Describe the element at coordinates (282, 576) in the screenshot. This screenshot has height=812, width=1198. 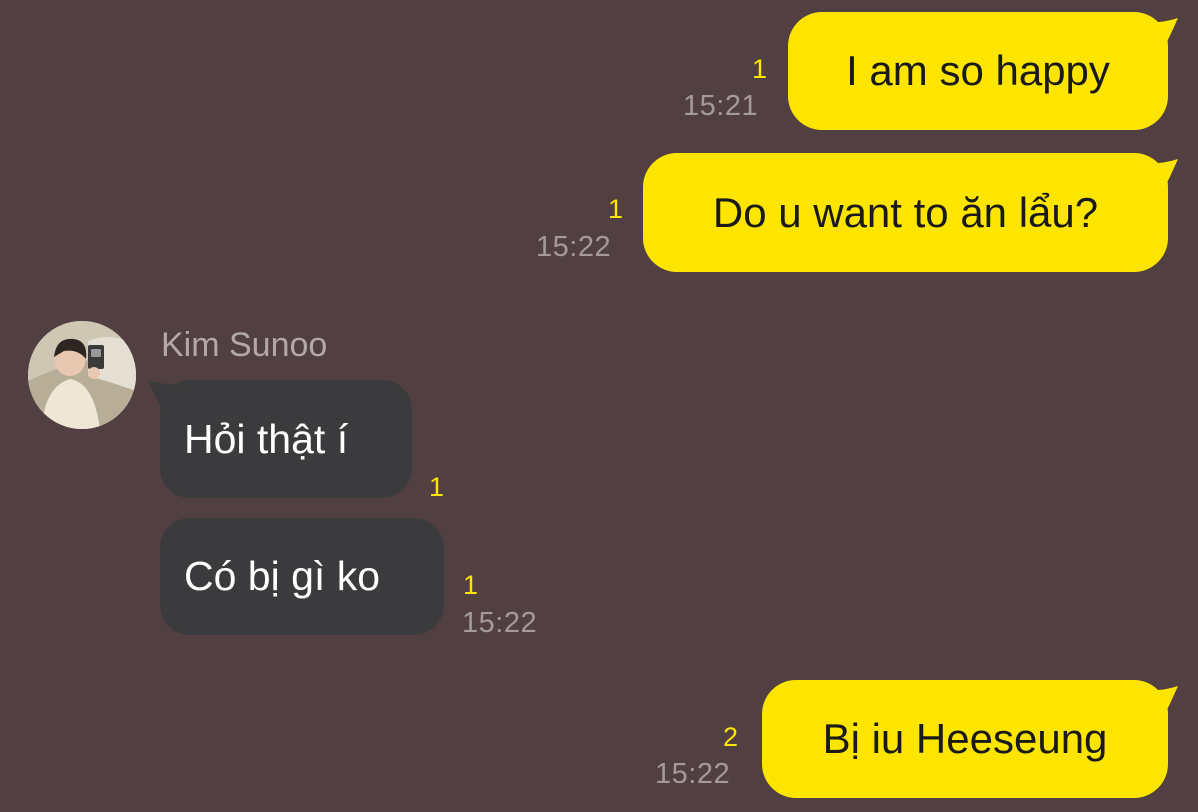
I see `message-text: Có bị gì ko` at that location.